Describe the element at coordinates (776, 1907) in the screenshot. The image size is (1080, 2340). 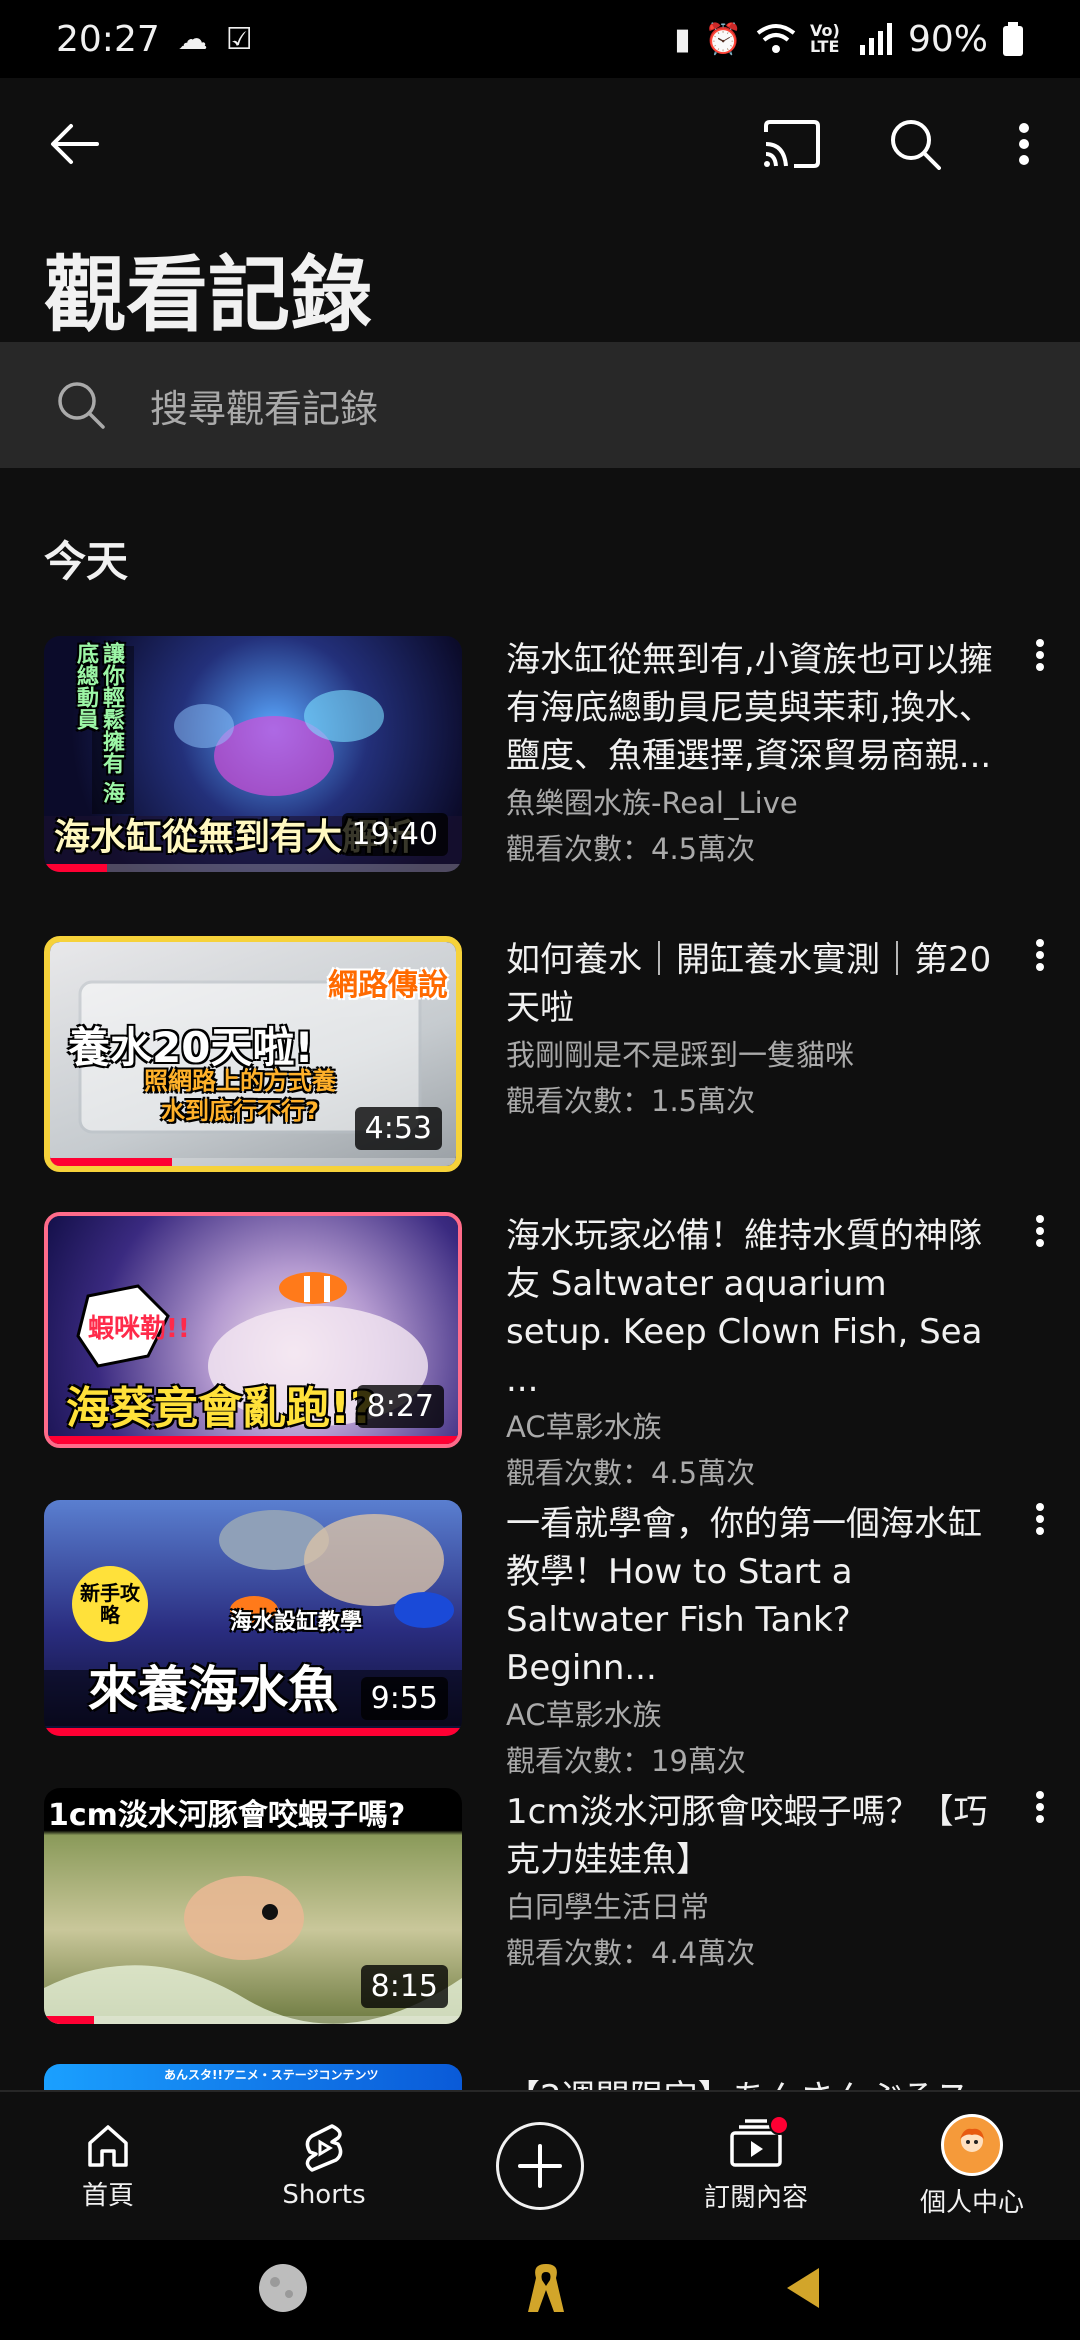
I see `video-channel: 白同學生活日常` at that location.